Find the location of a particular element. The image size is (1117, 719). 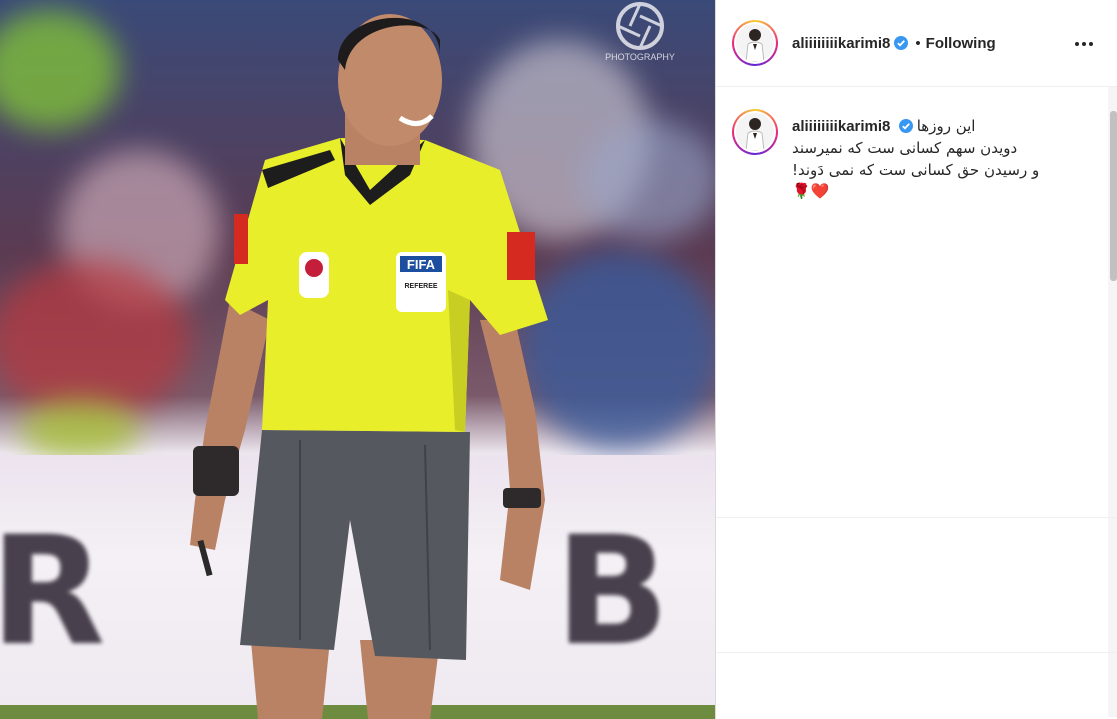

caption-text-line: این روزها is located at coordinates (946, 126).